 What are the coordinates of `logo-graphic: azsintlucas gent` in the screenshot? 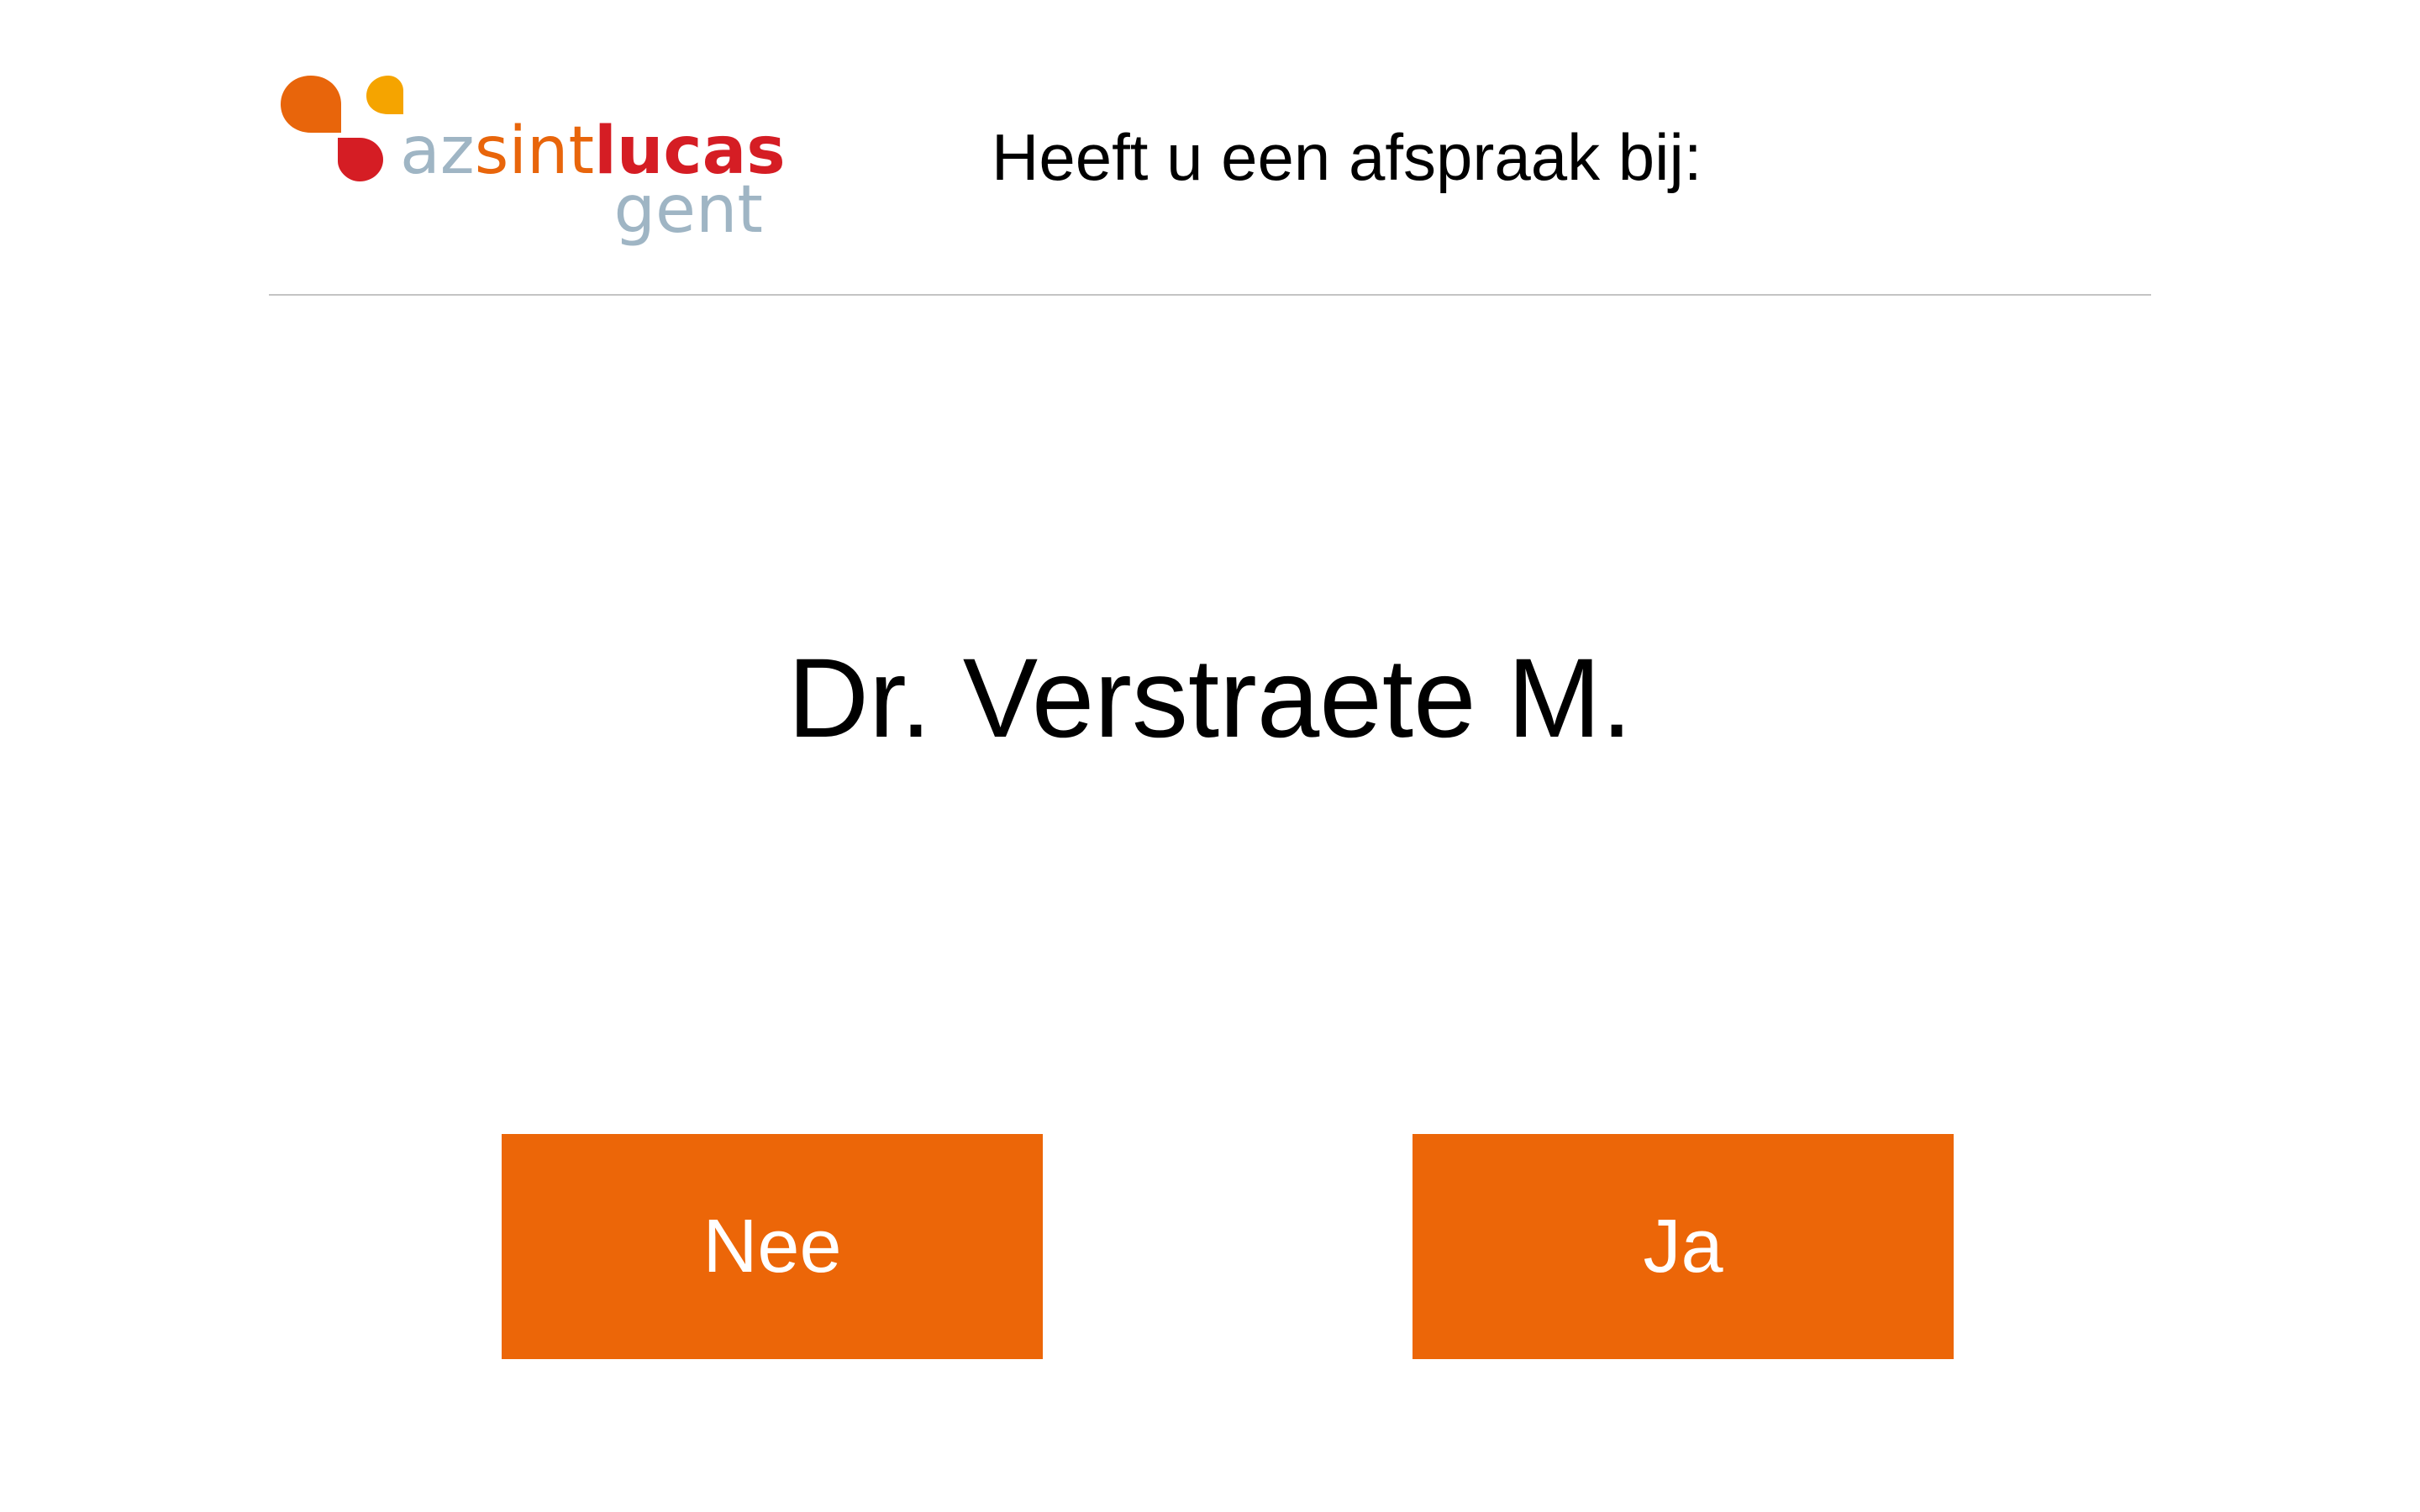 It's located at (533, 162).